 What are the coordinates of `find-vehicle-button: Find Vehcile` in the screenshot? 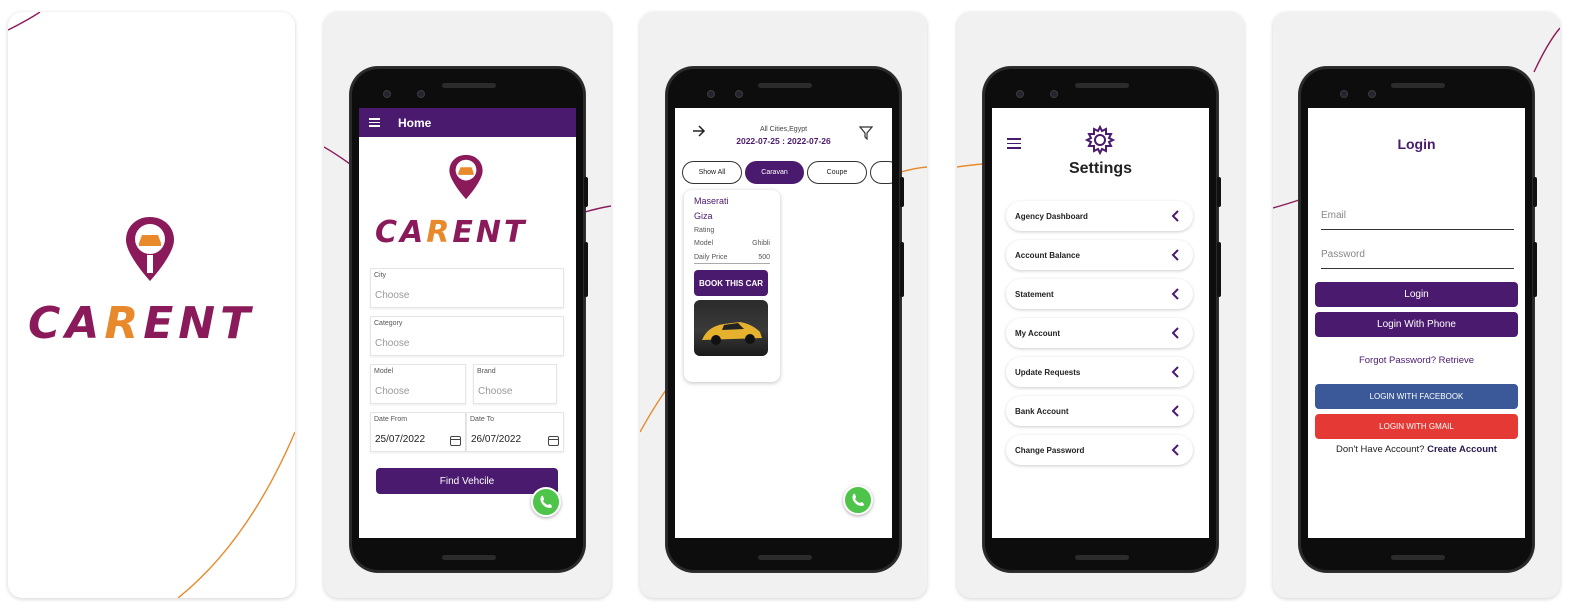 It's located at (467, 481).